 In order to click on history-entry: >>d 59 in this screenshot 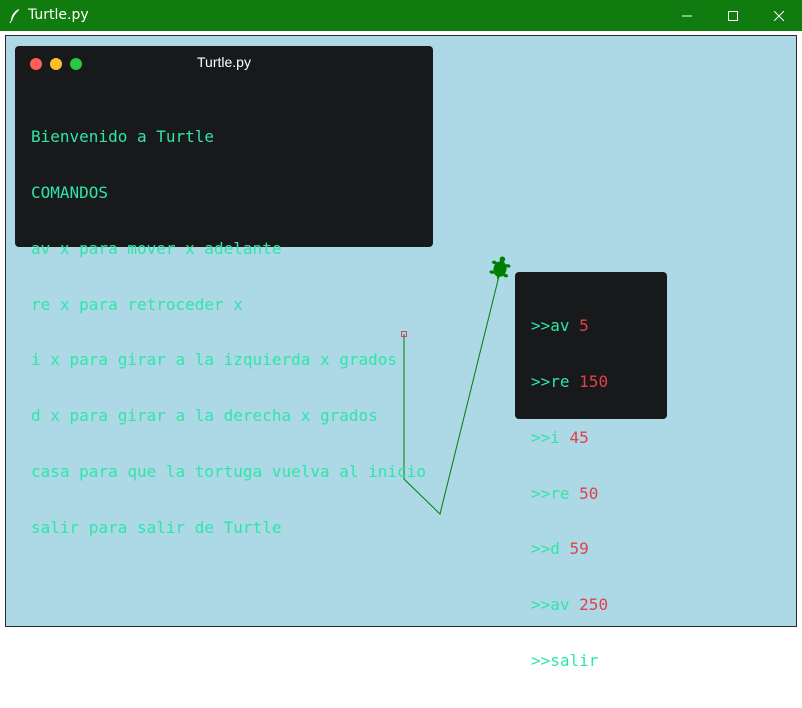, I will do `click(569, 549)`.